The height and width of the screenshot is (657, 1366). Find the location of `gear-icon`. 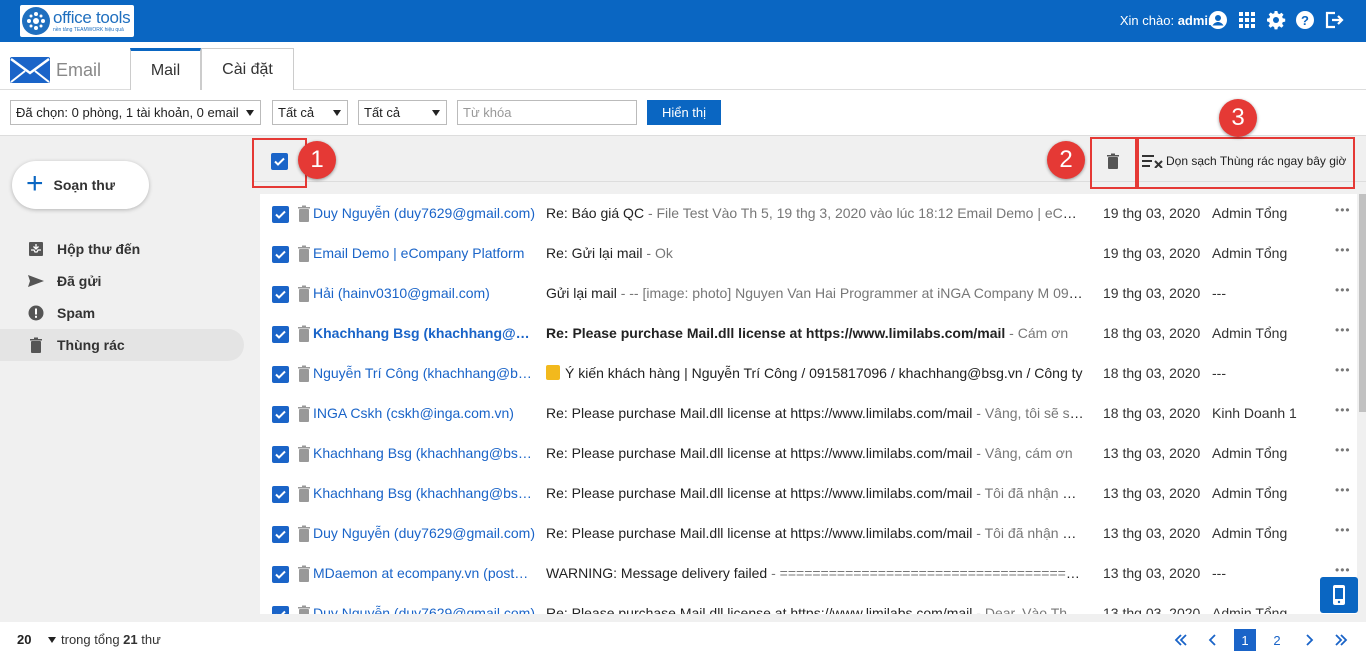

gear-icon is located at coordinates (1276, 20).